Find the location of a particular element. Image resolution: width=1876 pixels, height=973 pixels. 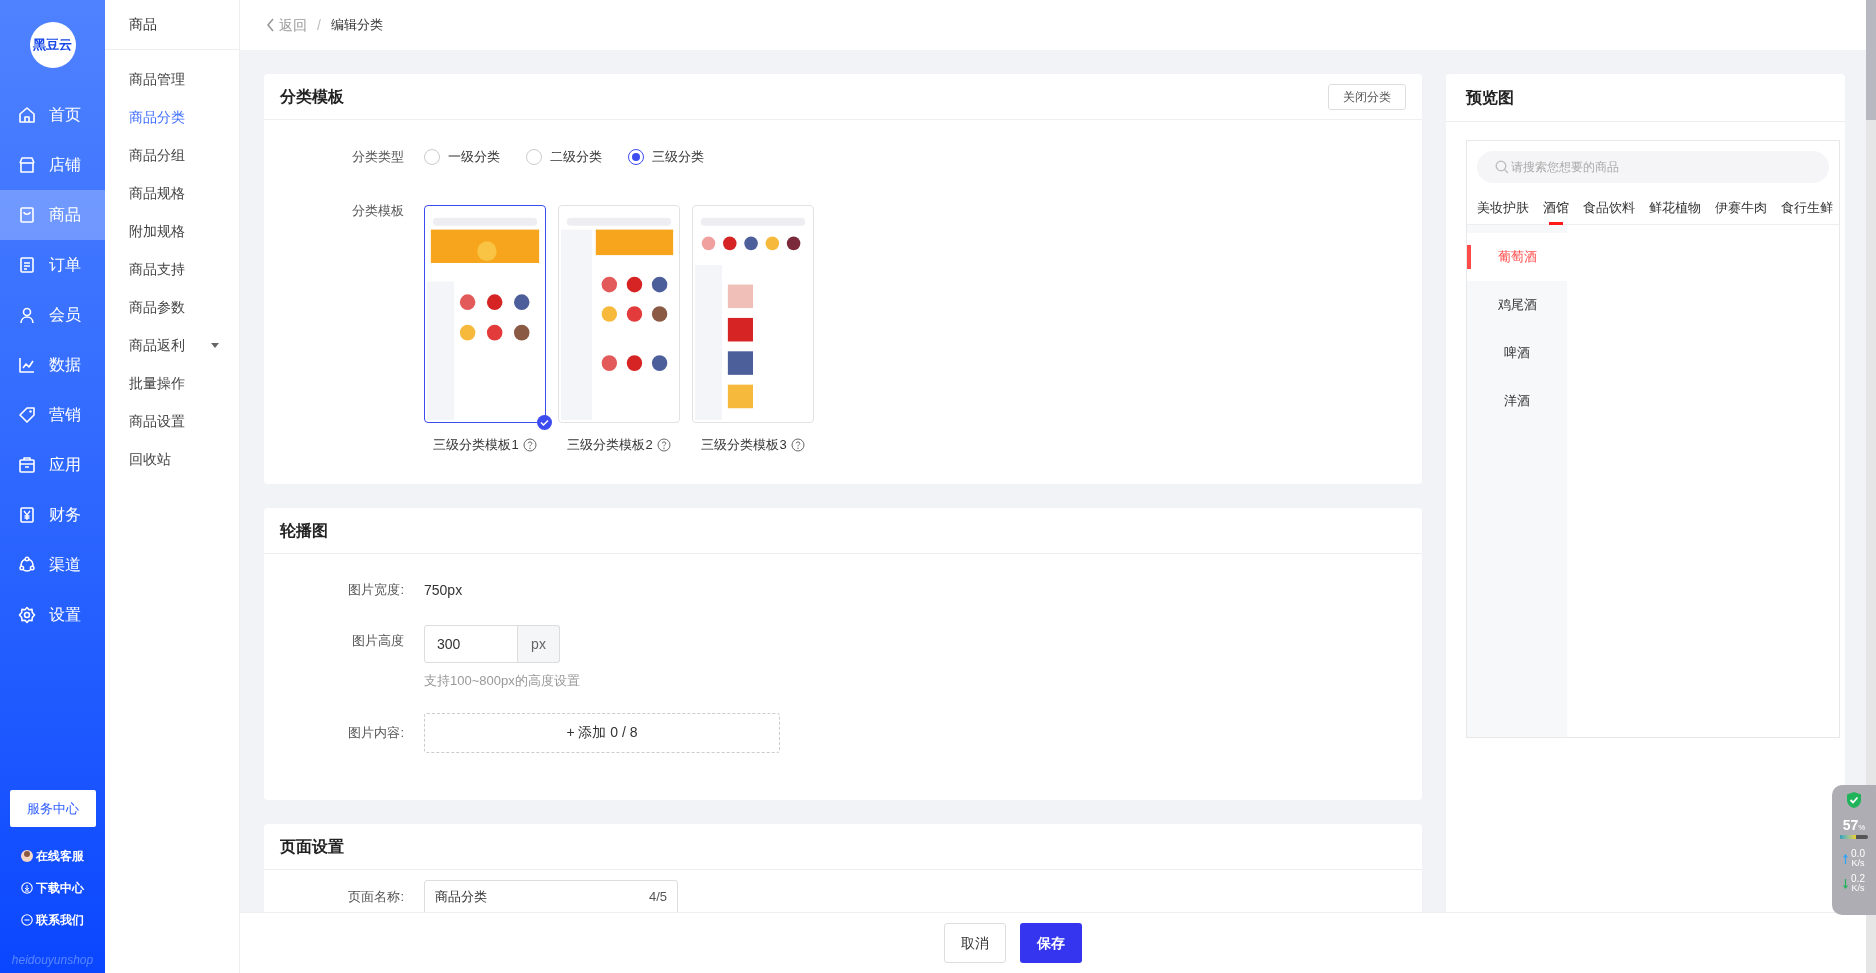

category-tab: 鲜花植物 is located at coordinates (1675, 208).